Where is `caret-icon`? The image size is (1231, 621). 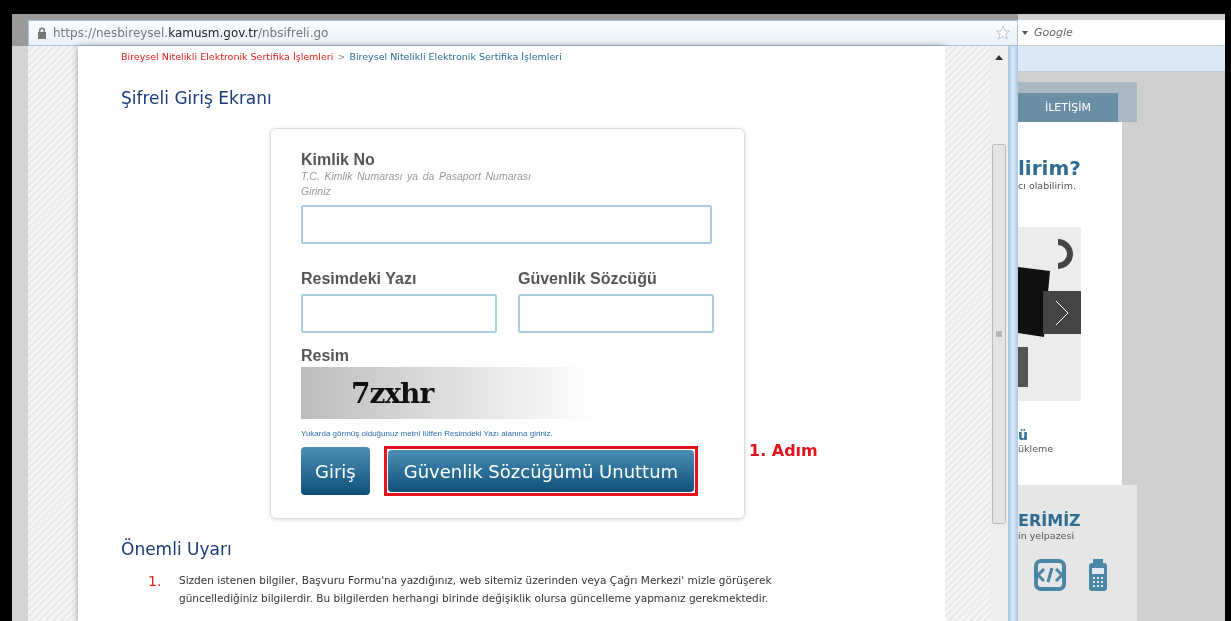
caret-icon is located at coordinates (1025, 32).